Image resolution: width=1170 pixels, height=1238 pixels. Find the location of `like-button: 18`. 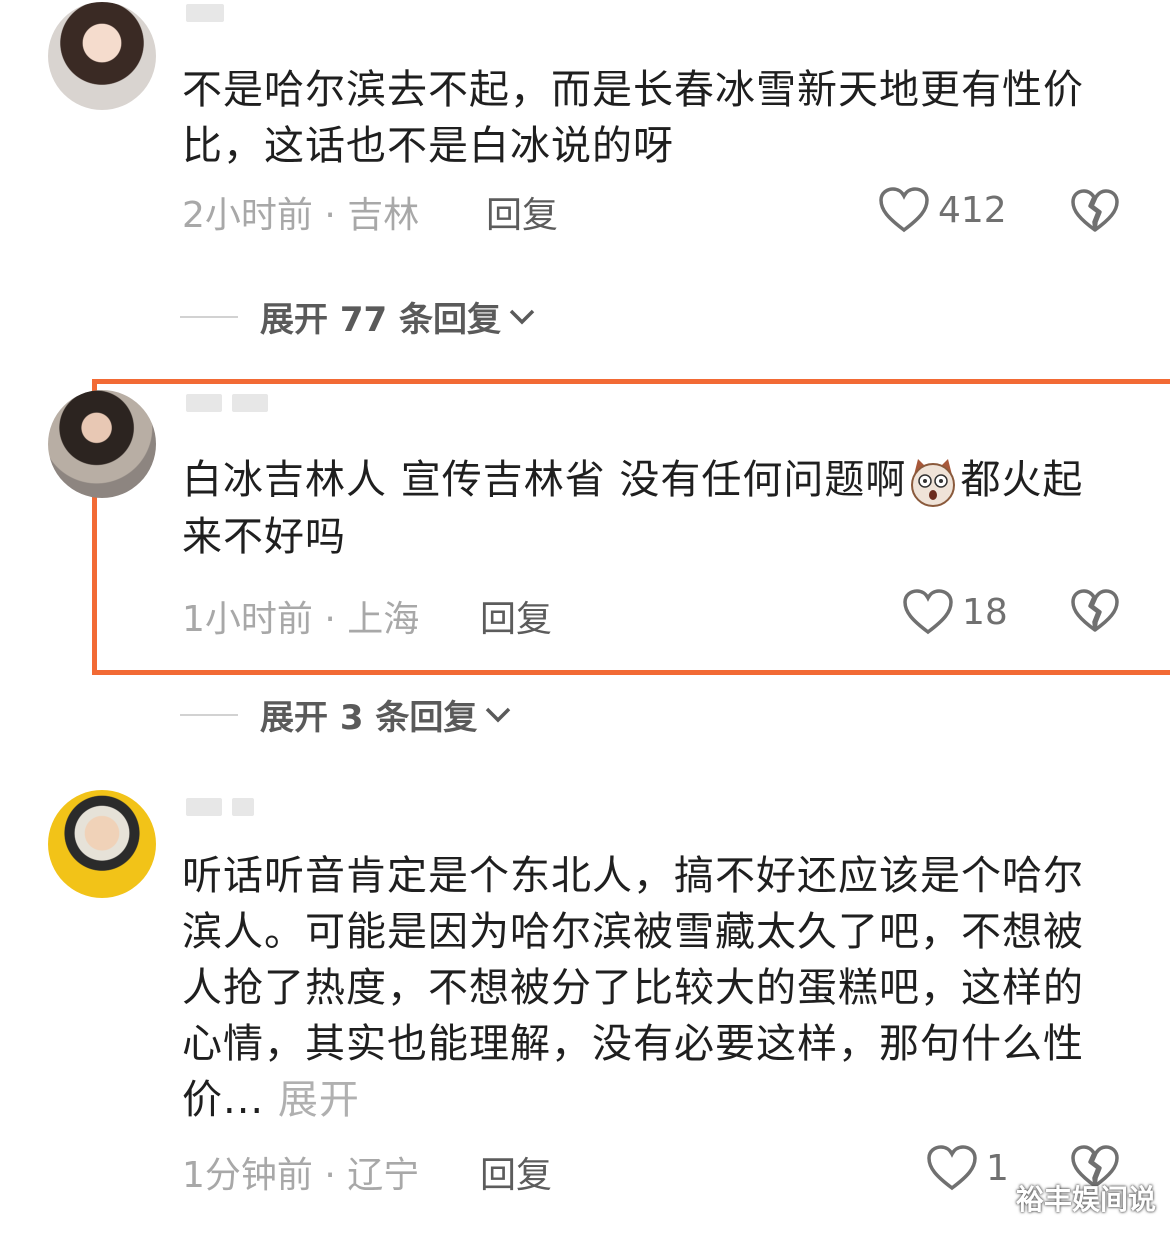

like-button: 18 is located at coordinates (955, 612).